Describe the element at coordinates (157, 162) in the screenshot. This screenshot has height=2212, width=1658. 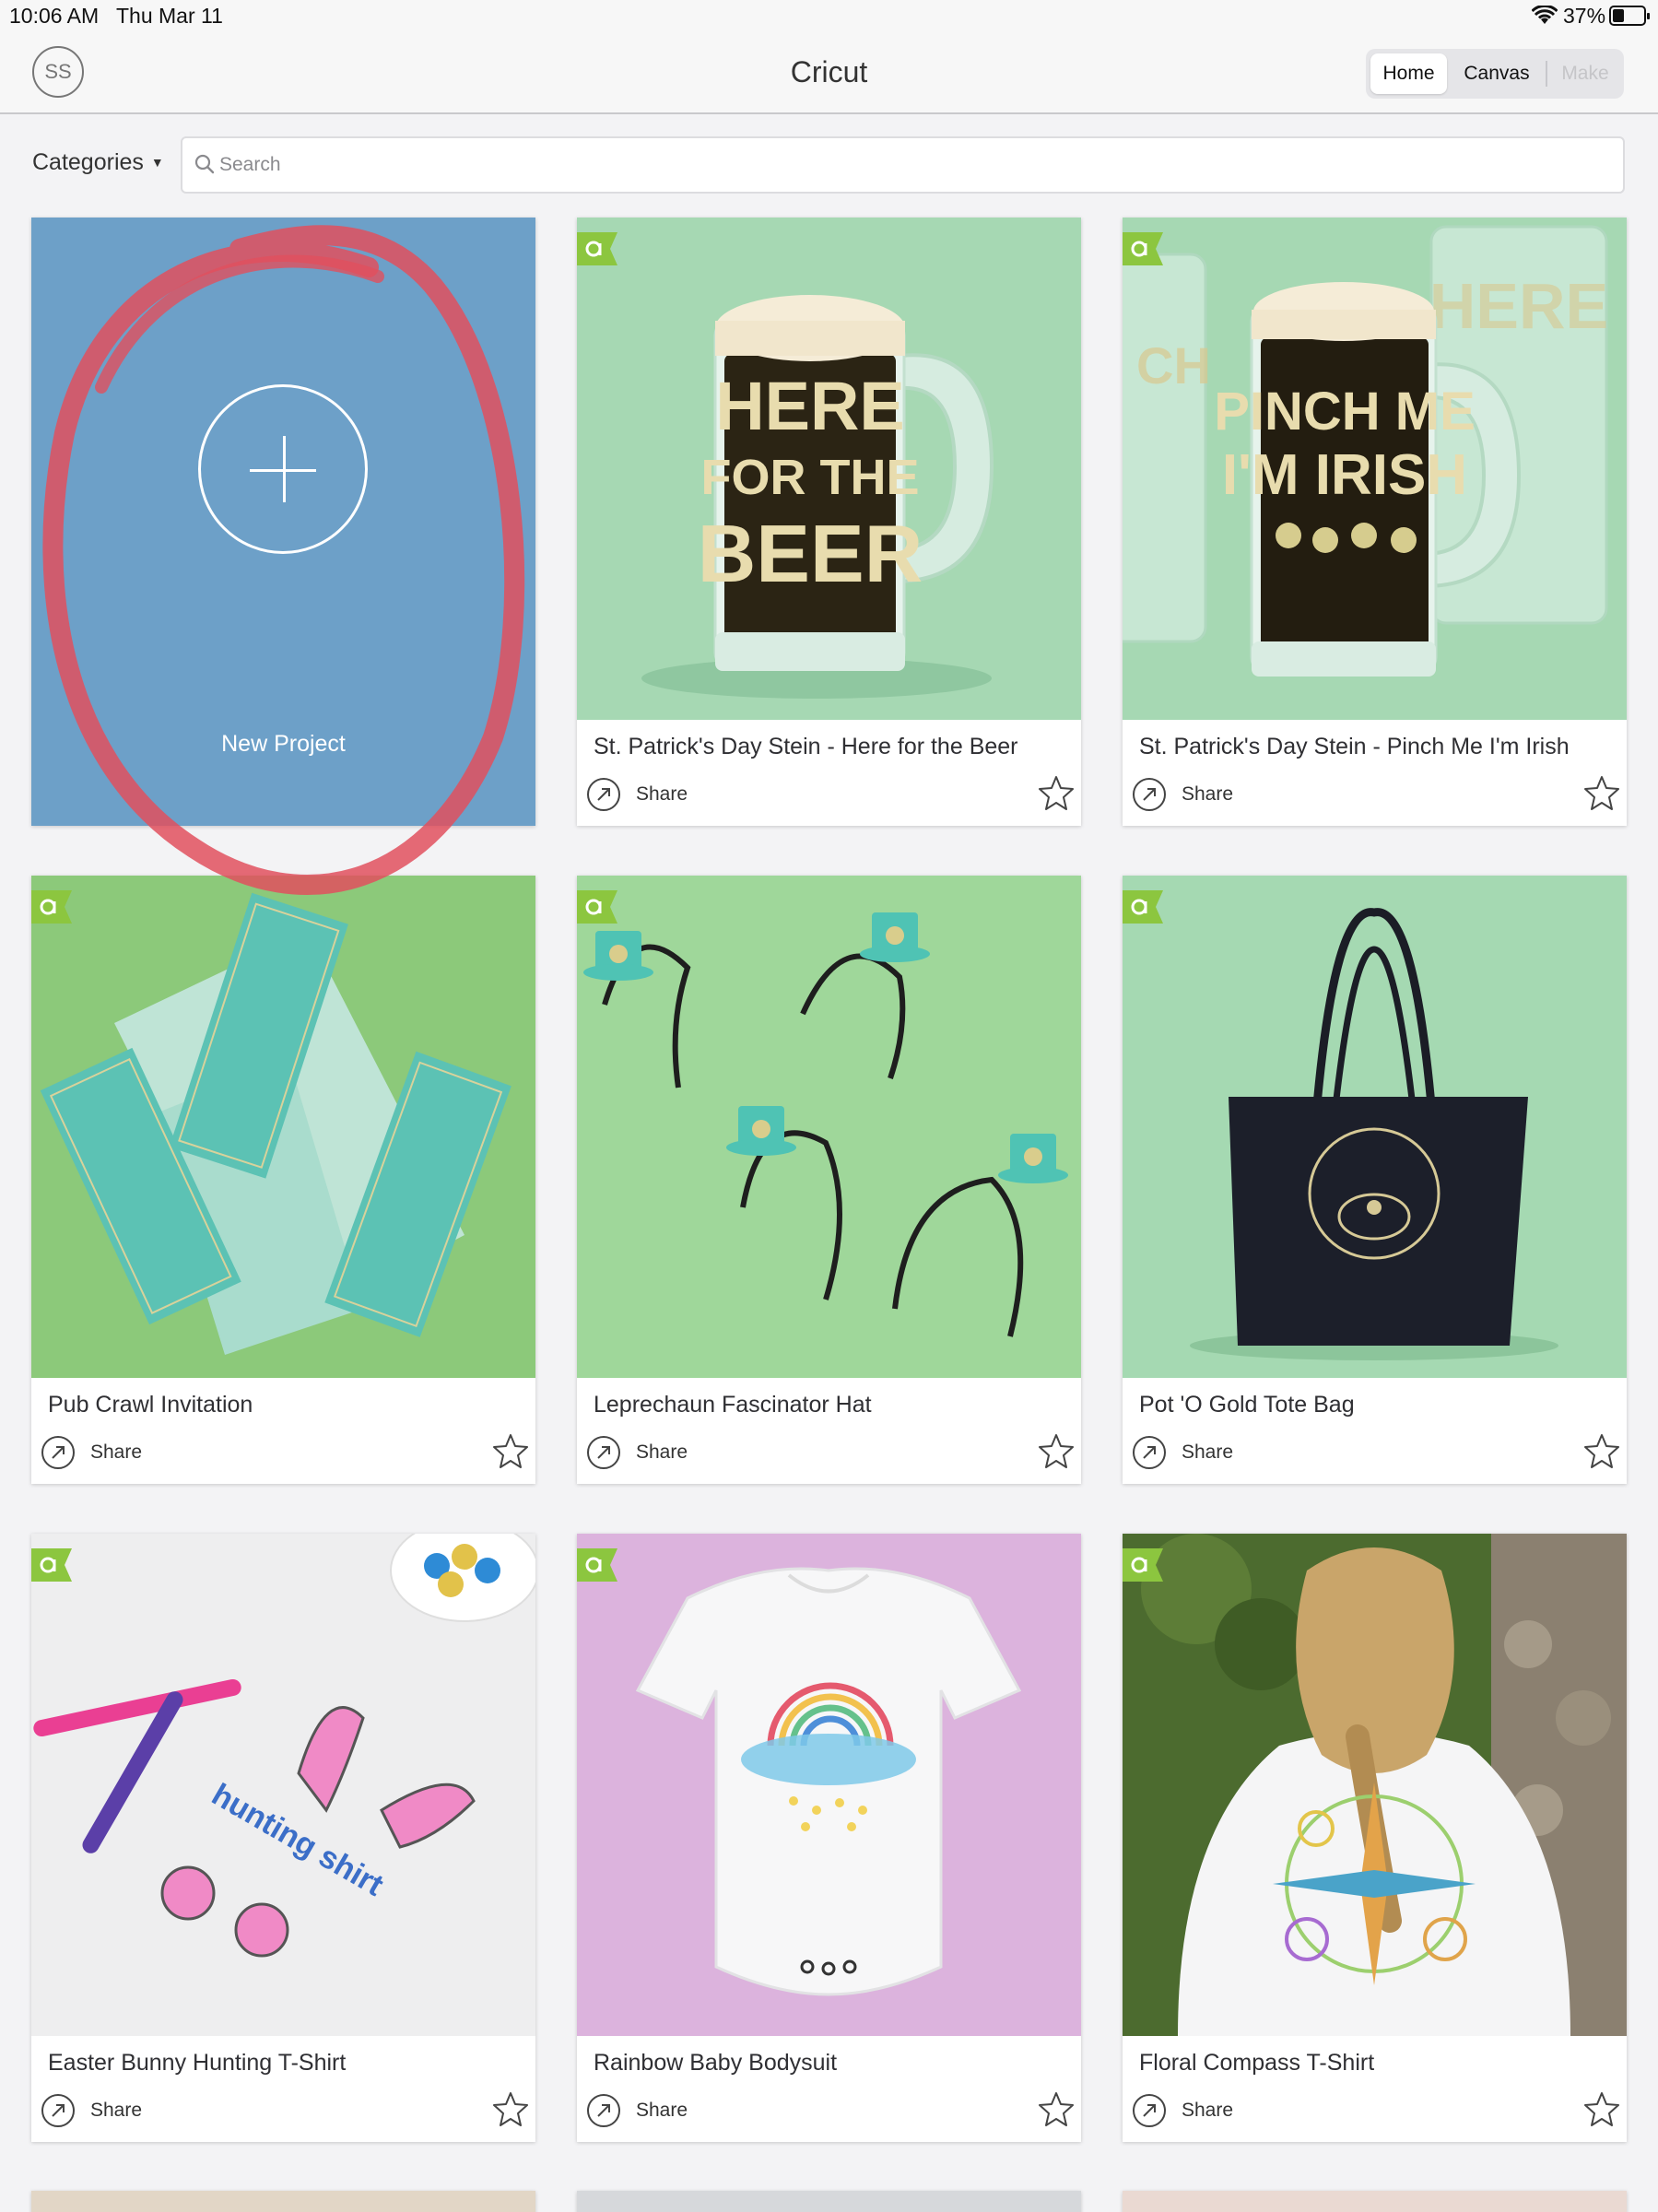
I see `chevron-down-icon: ▼` at that location.